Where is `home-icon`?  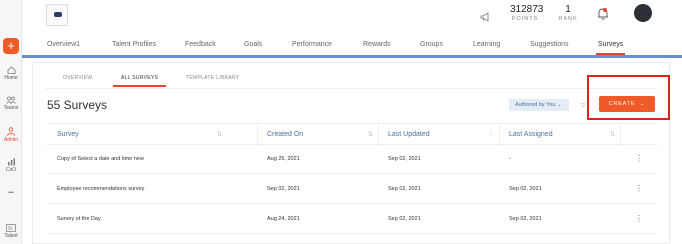
home-icon is located at coordinates (11, 70).